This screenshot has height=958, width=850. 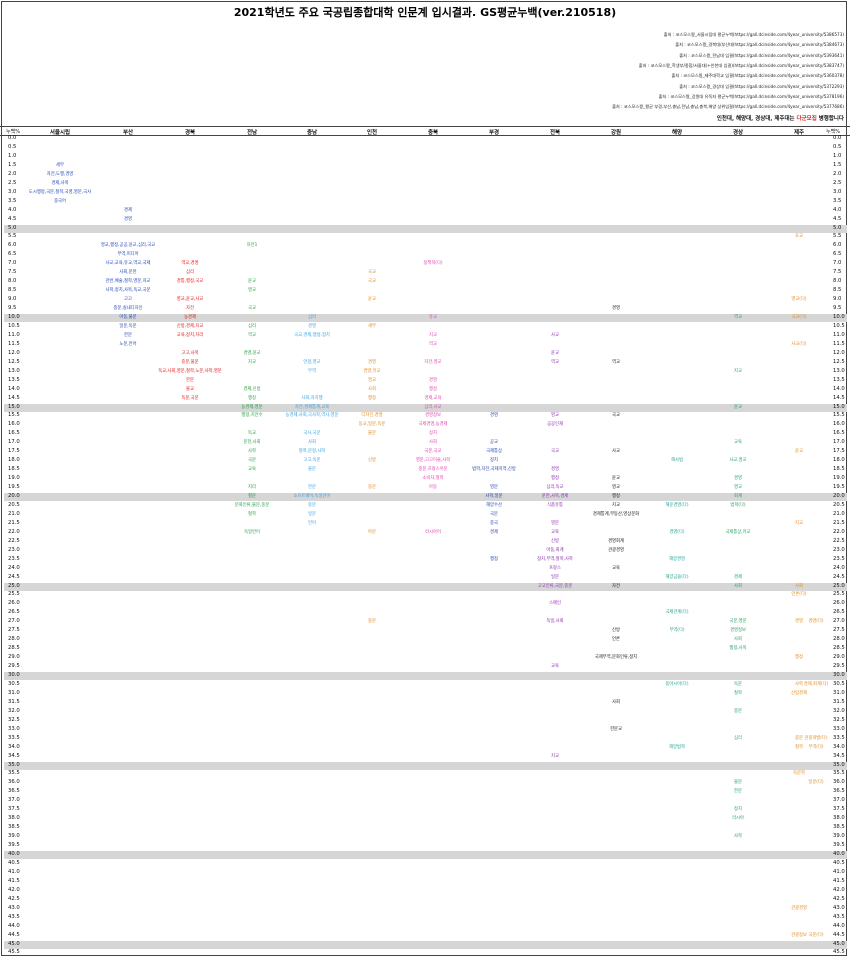 I want to click on result-entry: 역교, so click(x=555, y=362).